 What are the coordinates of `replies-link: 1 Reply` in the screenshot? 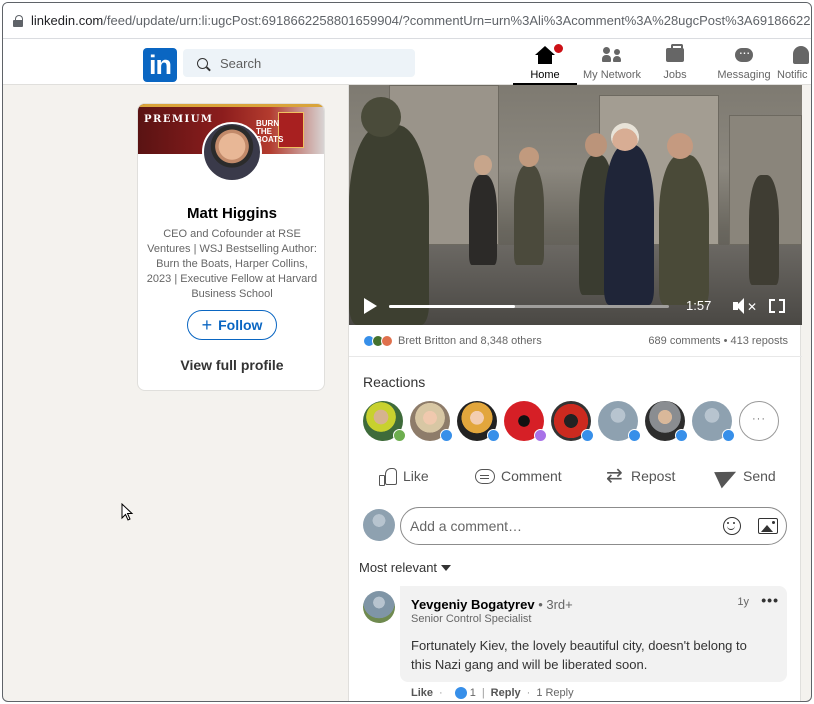 It's located at (554, 693).